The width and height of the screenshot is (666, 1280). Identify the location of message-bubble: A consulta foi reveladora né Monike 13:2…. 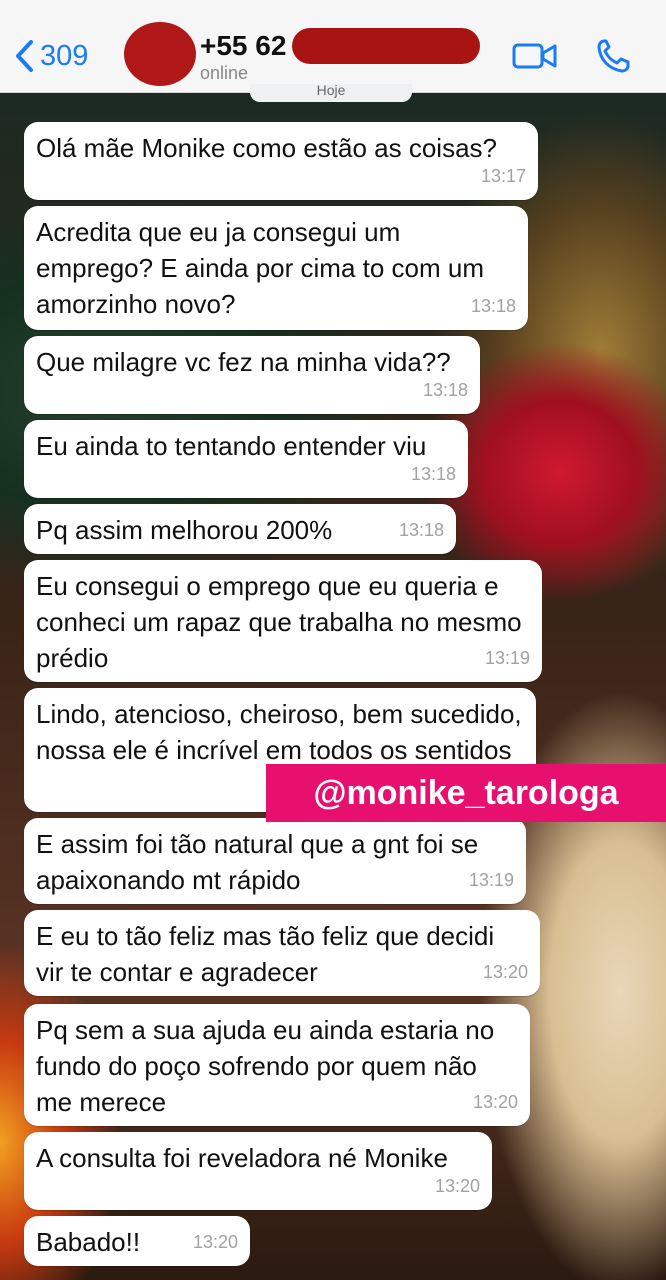
(258, 1171).